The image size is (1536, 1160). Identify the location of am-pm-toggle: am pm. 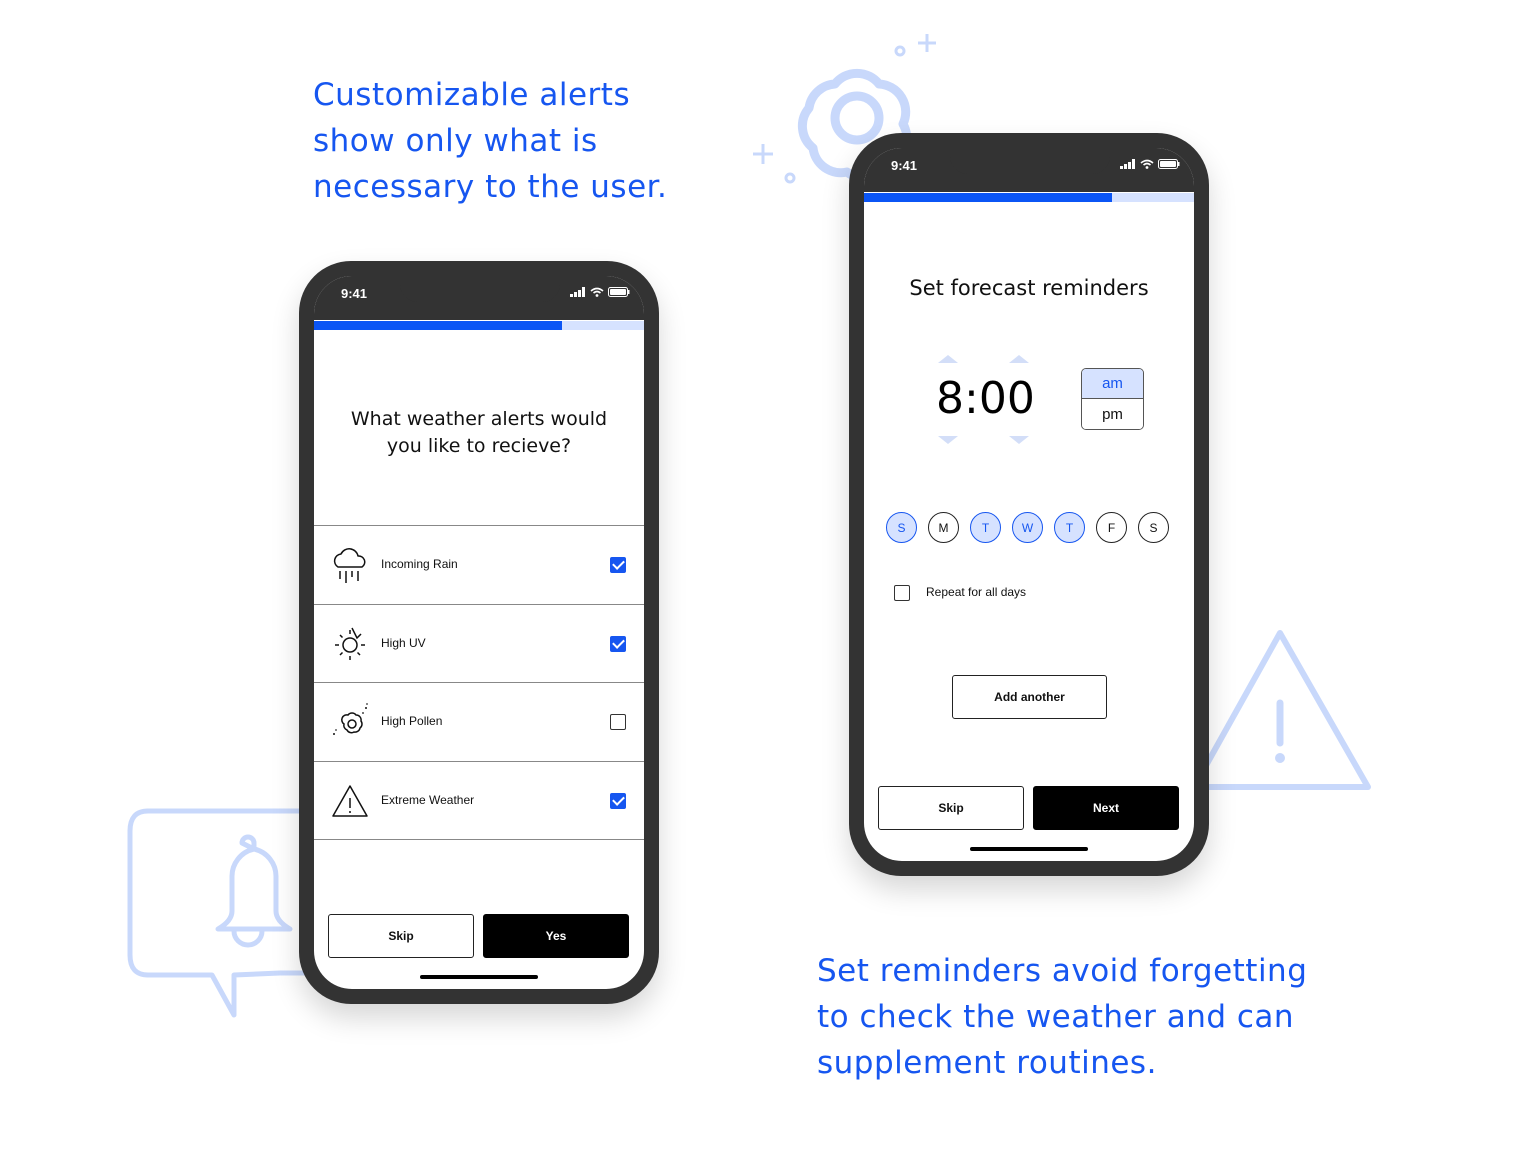
(1112, 399).